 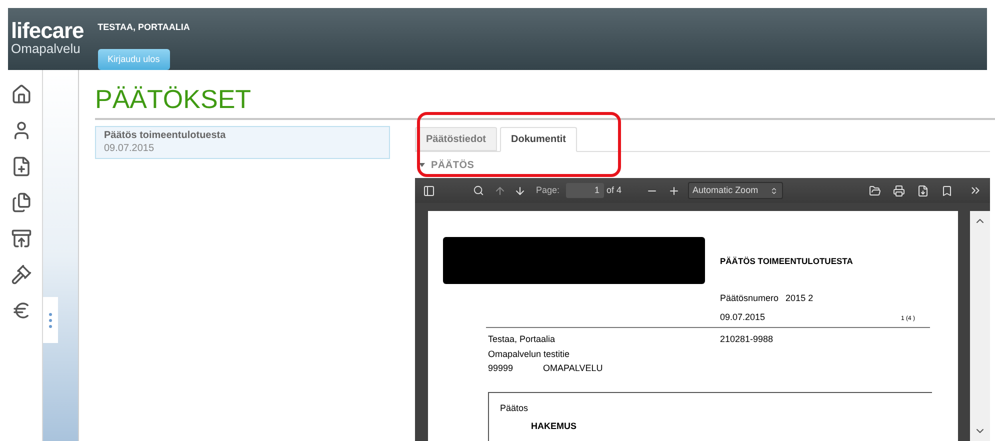 I want to click on decision-date: 09.07.2015, so click(x=130, y=148).